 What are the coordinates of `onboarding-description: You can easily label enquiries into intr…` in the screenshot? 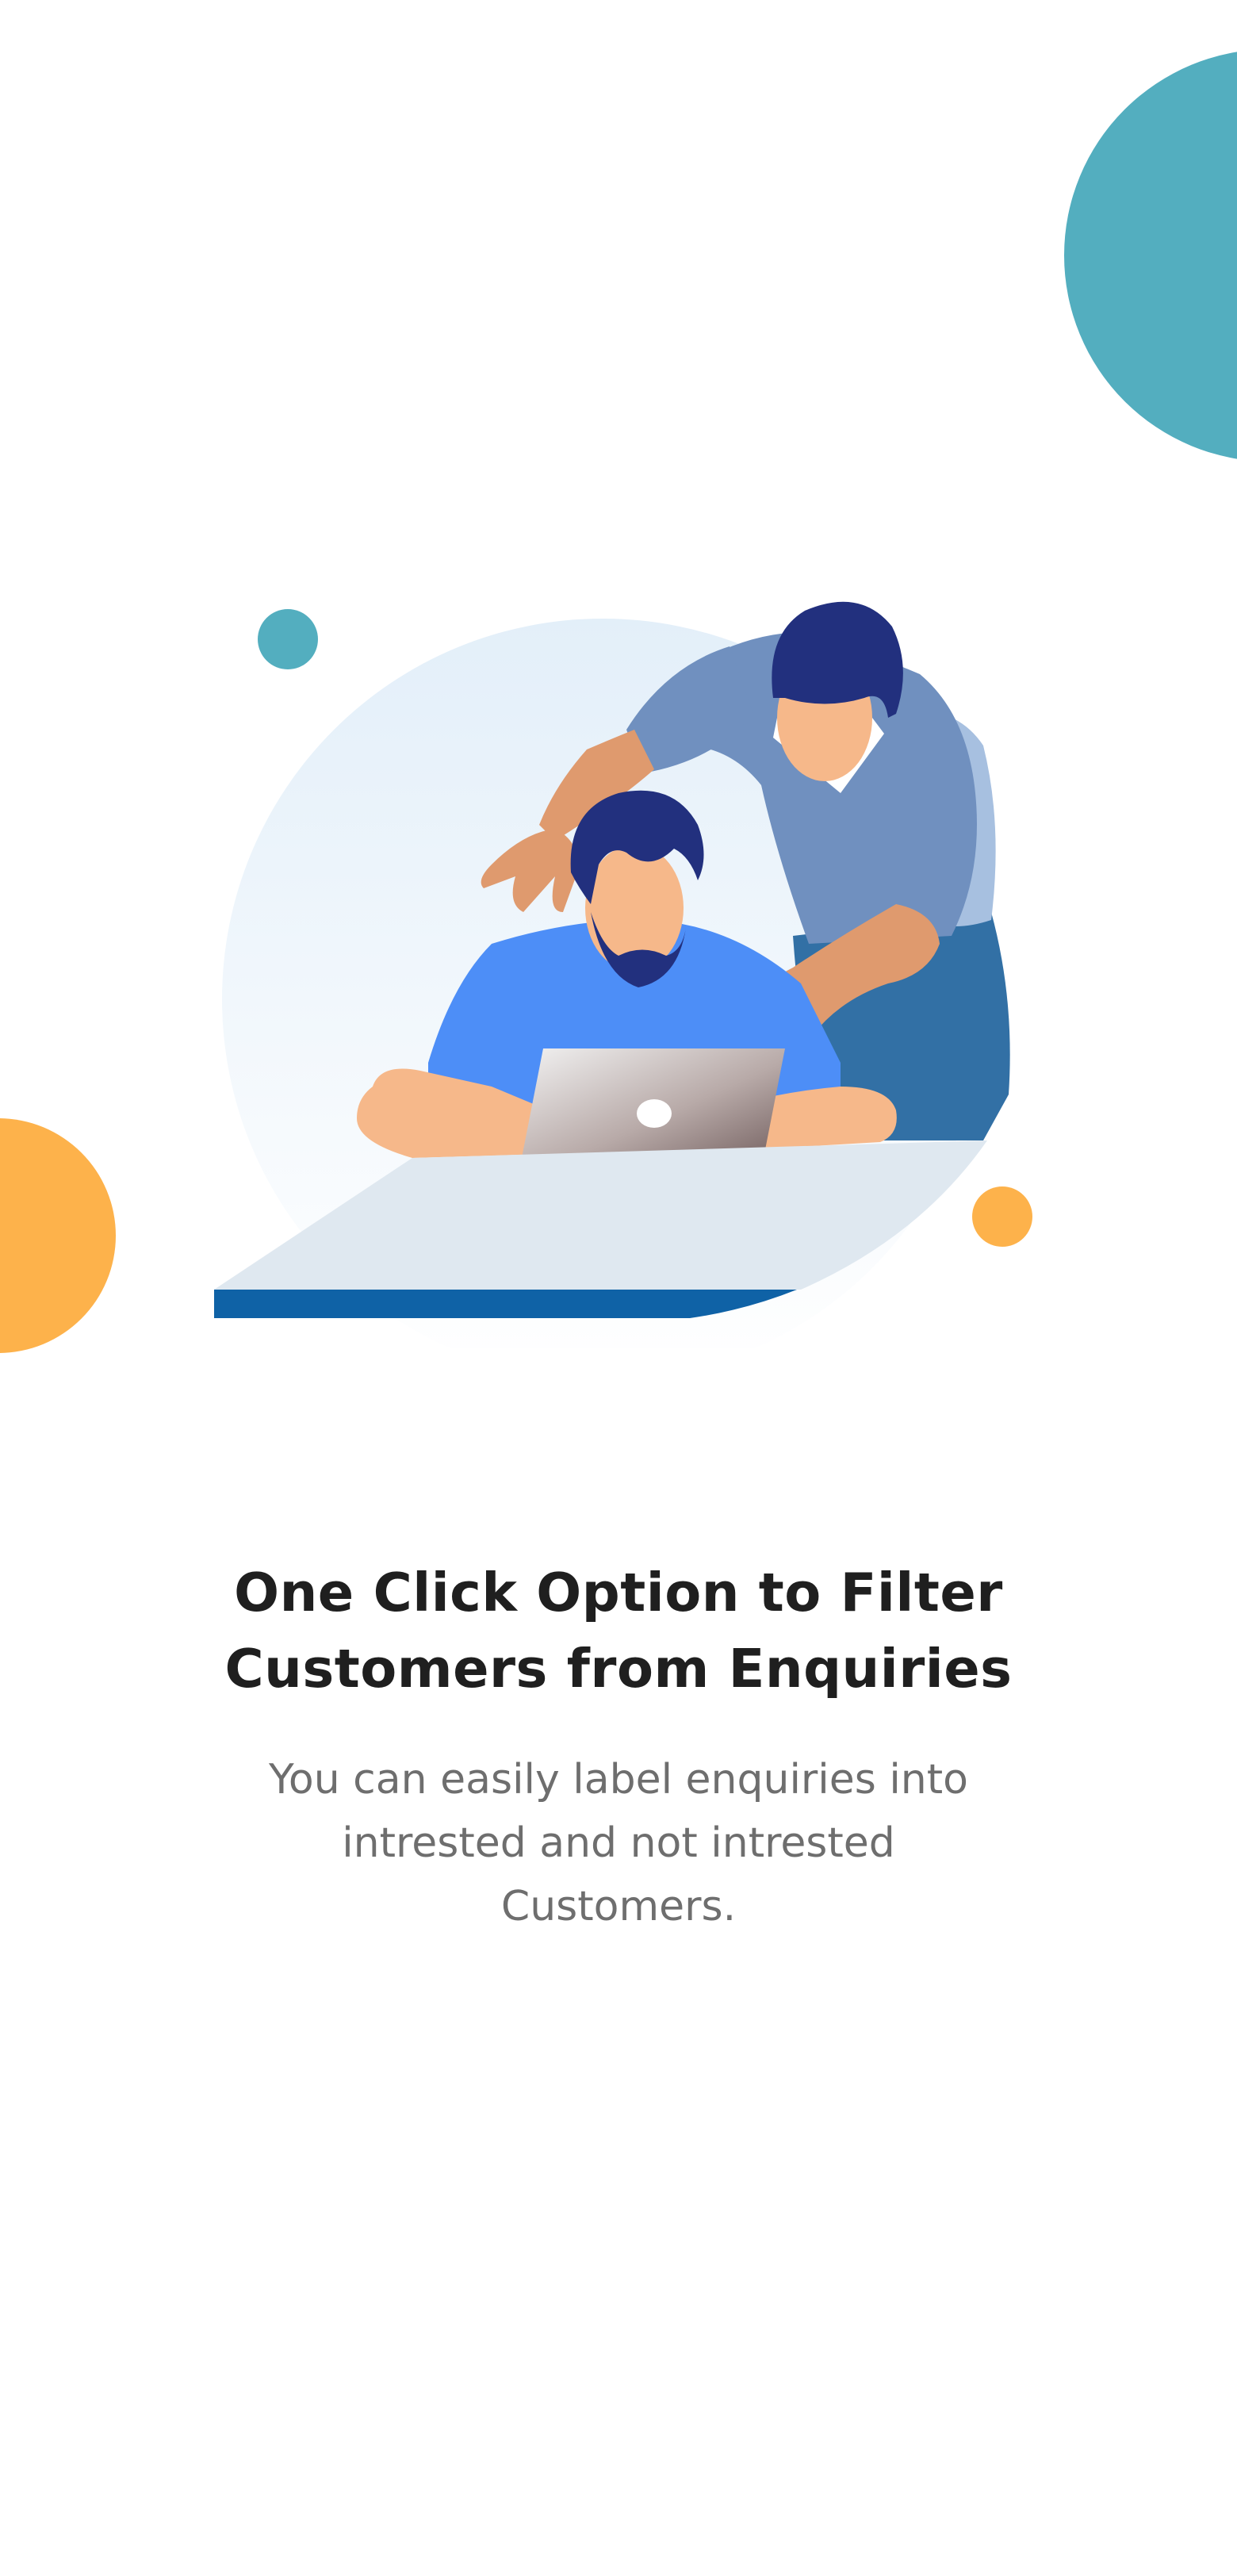 It's located at (618, 1843).